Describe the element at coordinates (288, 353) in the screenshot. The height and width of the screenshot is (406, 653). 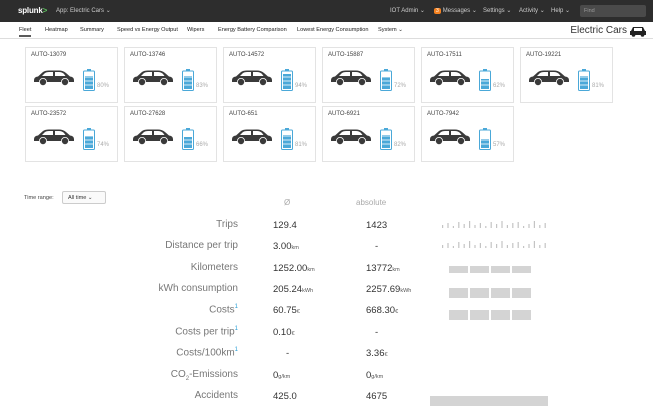
I see `average-number: -` at that location.